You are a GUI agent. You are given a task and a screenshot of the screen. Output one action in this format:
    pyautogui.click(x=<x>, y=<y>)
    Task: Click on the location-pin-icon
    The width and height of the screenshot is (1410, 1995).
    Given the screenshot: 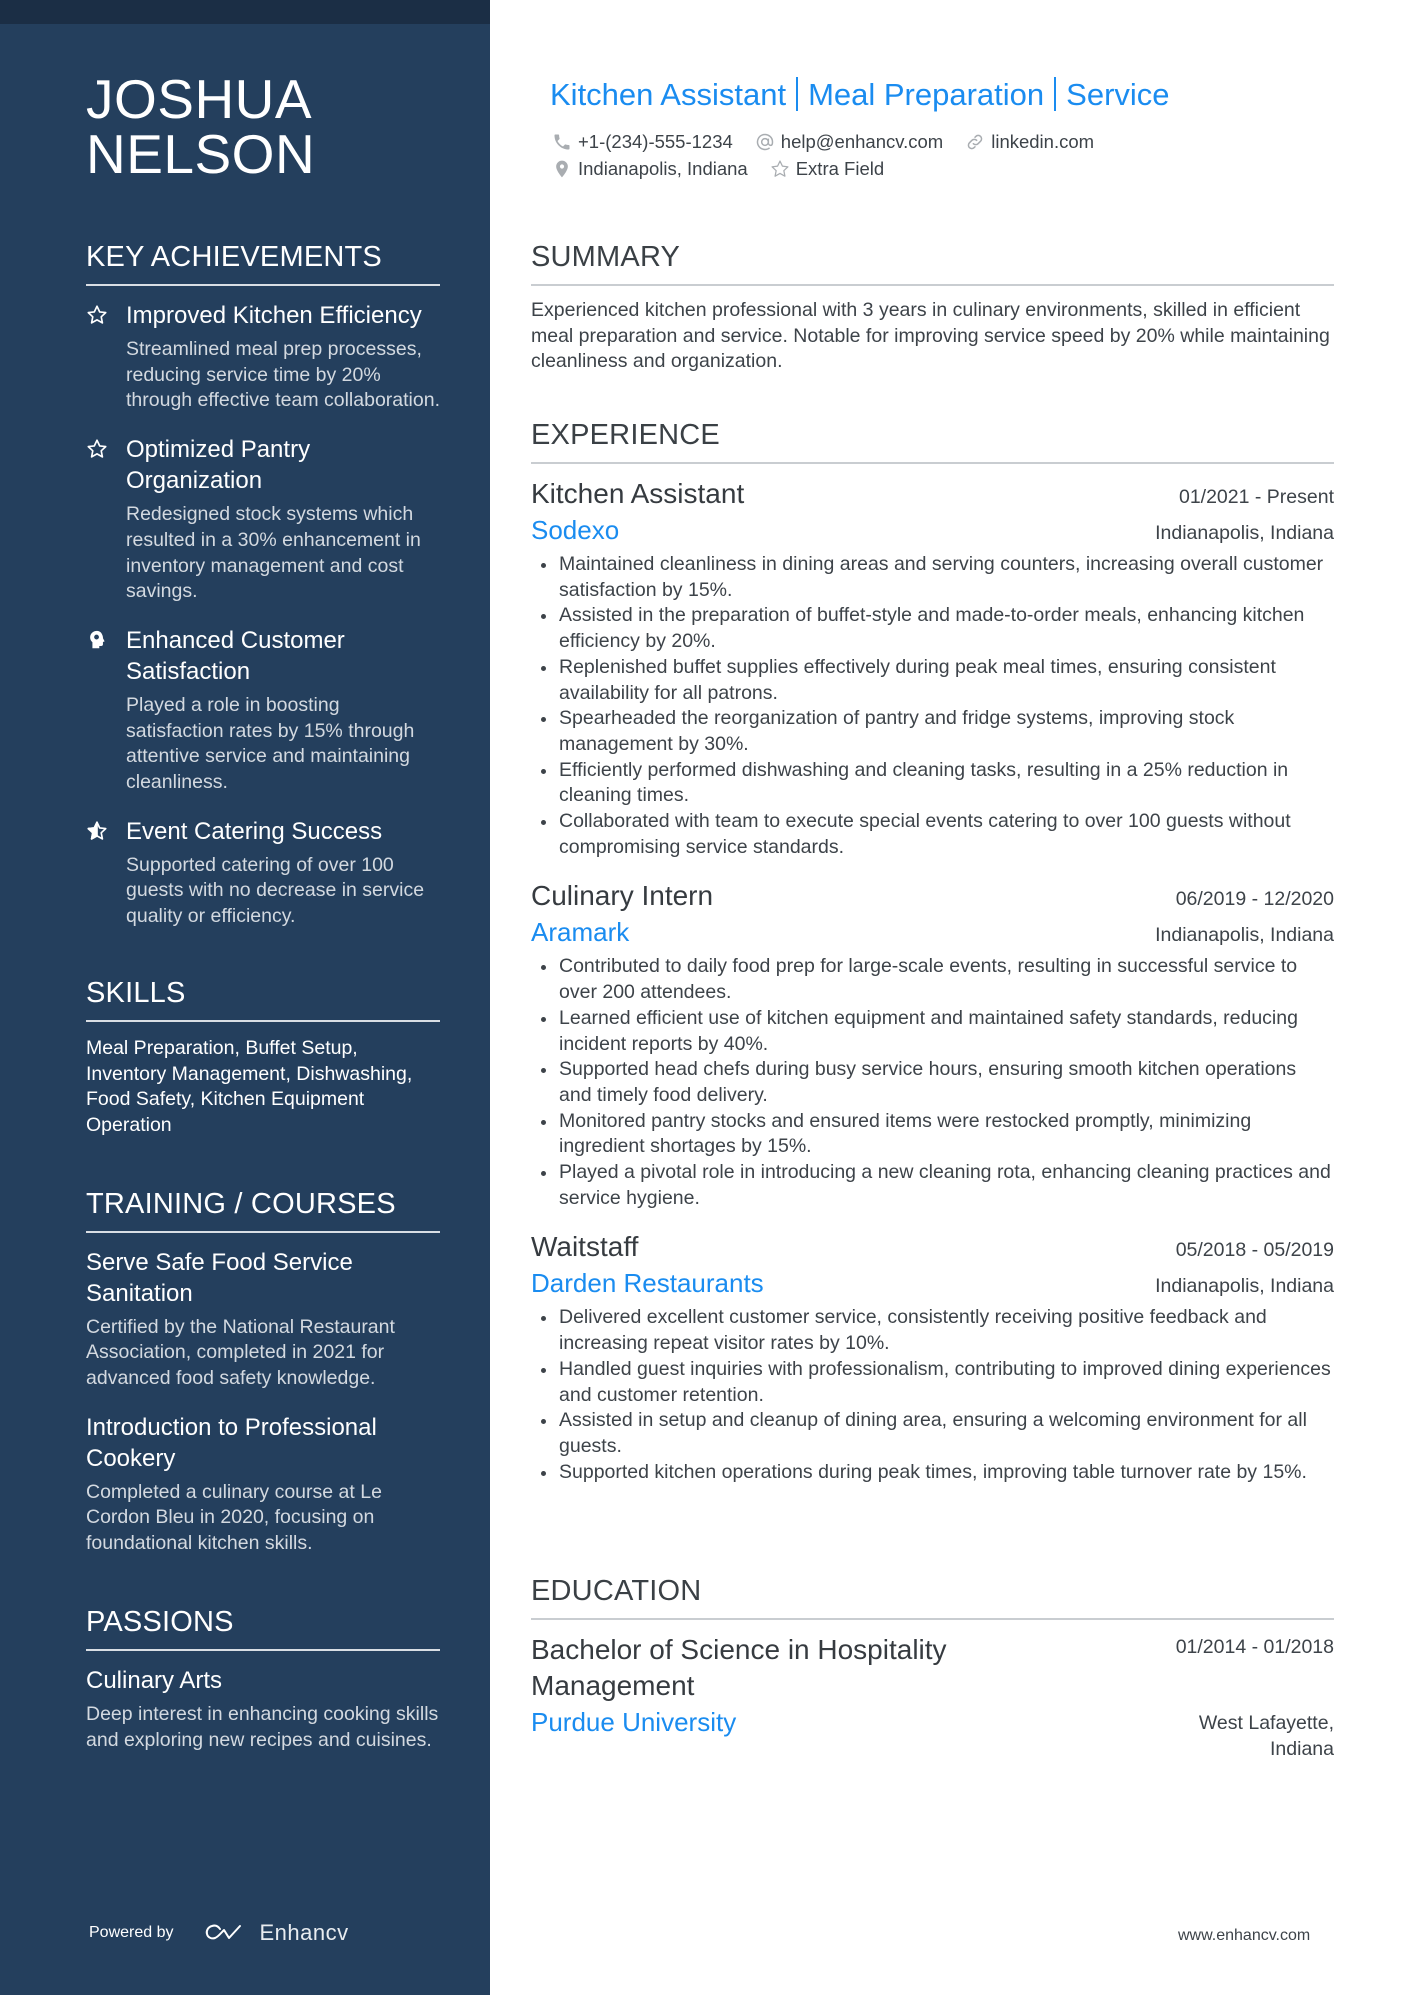 What is the action you would take?
    pyautogui.click(x=562, y=168)
    